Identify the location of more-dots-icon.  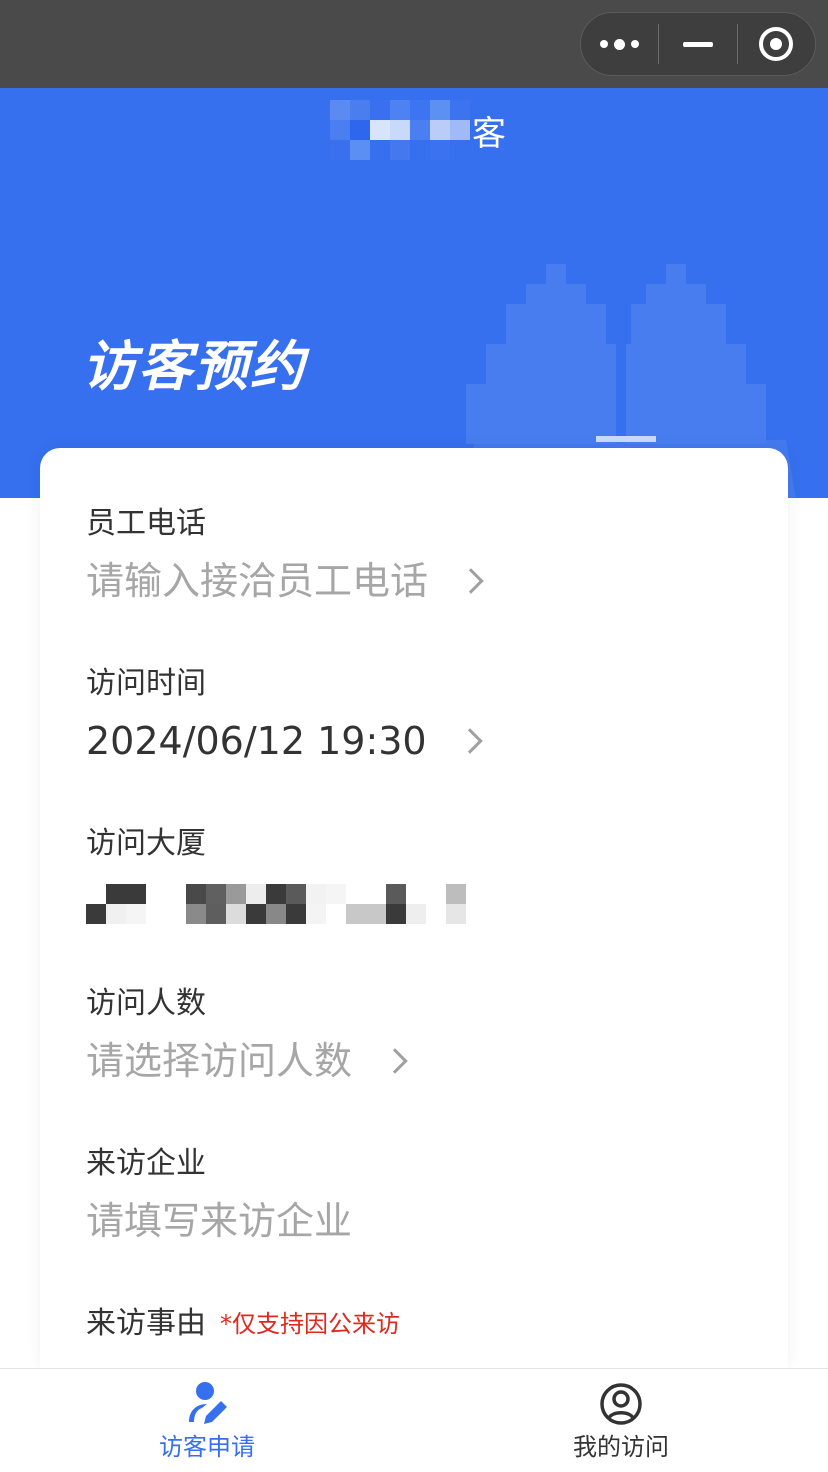
(620, 44).